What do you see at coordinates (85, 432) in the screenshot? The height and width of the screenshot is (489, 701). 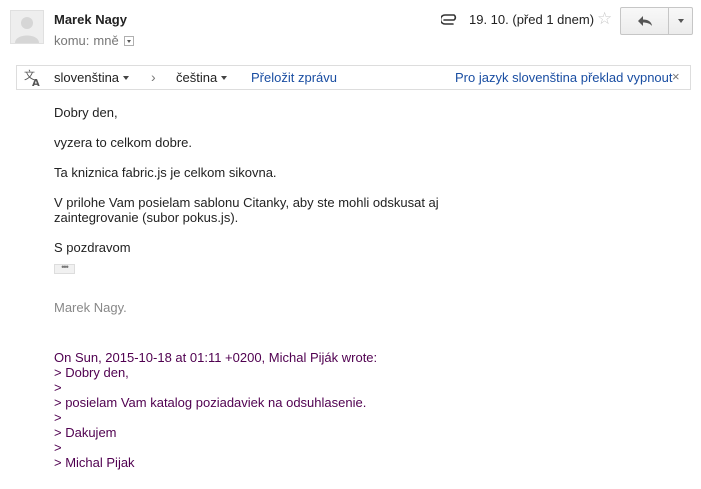 I see `quote-line: > Dakujem` at bounding box center [85, 432].